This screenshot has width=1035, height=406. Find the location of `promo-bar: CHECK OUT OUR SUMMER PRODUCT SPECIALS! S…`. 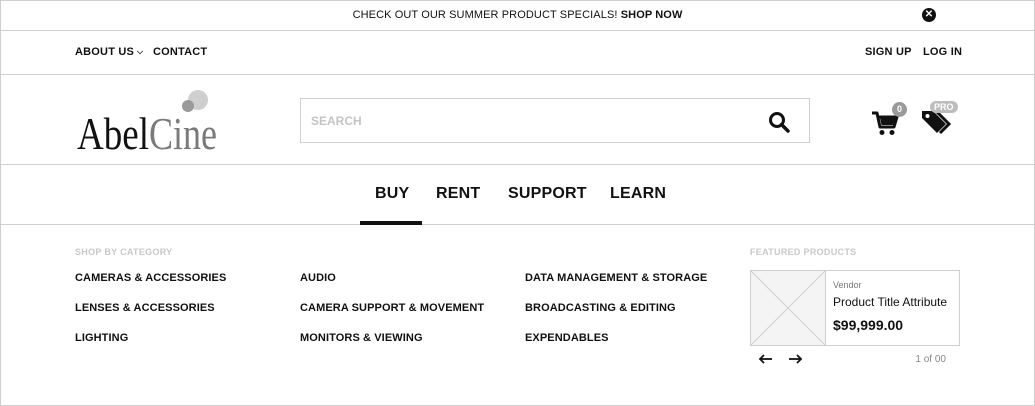

promo-bar: CHECK OUT OUR SUMMER PRODUCT SPECIALS! S… is located at coordinates (517, 15).